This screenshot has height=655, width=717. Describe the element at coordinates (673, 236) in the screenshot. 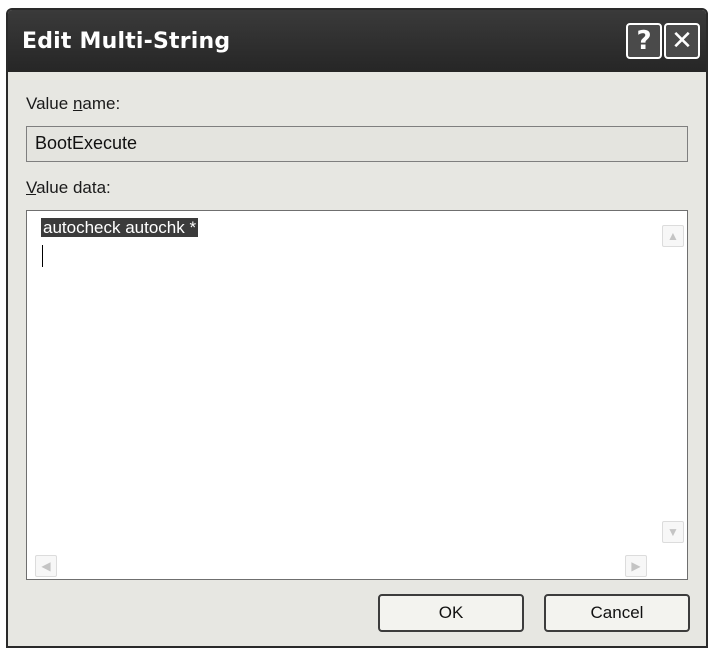

I see `scroll-up-icon: ▲` at that location.